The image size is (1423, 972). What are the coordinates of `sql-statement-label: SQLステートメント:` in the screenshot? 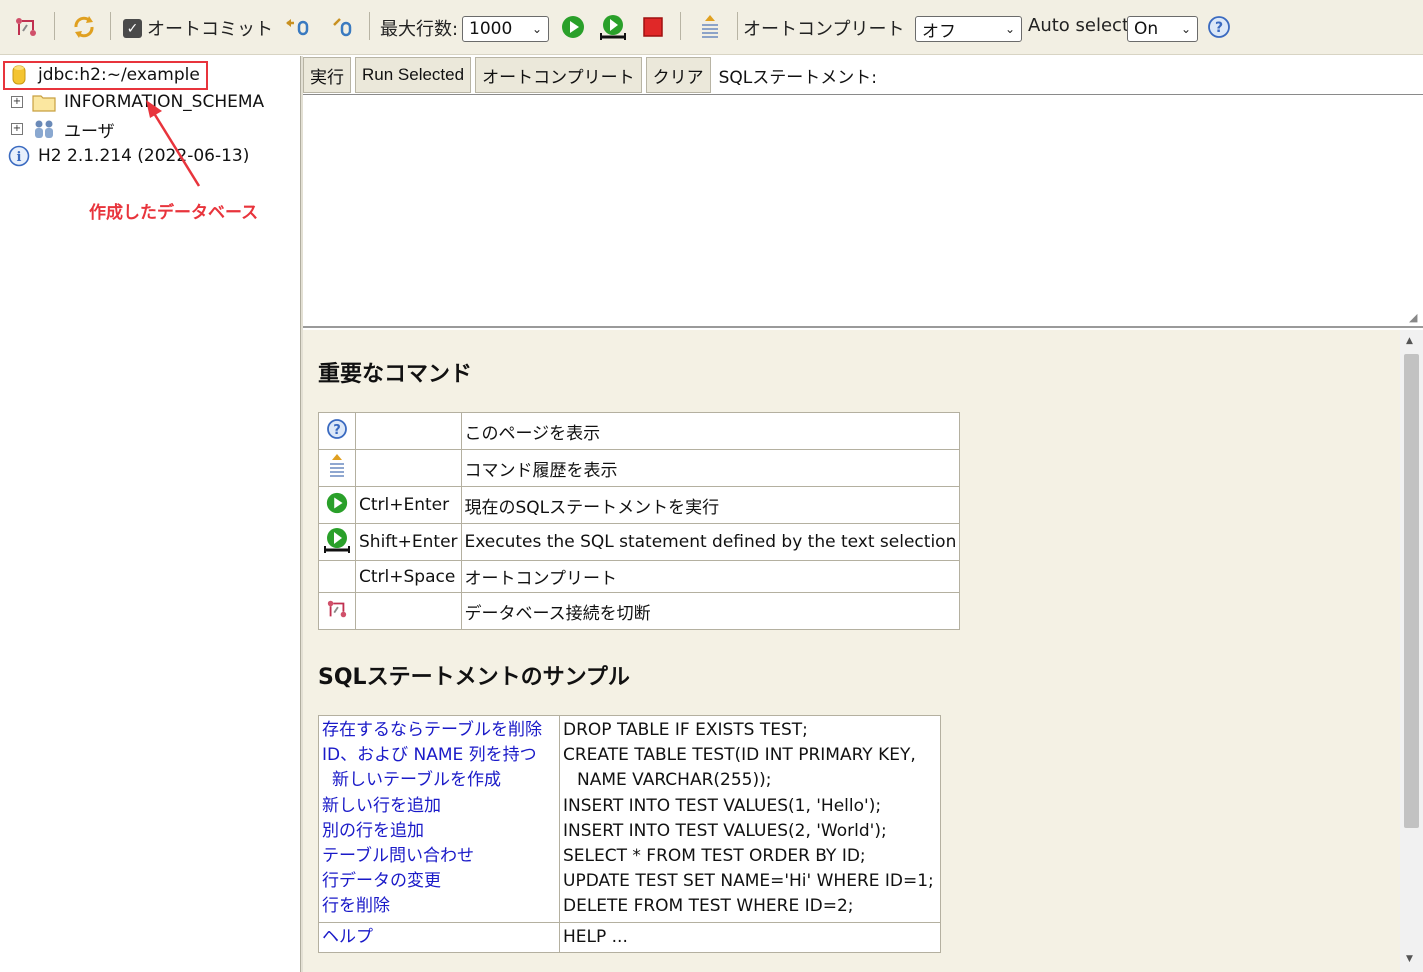 It's located at (797, 77).